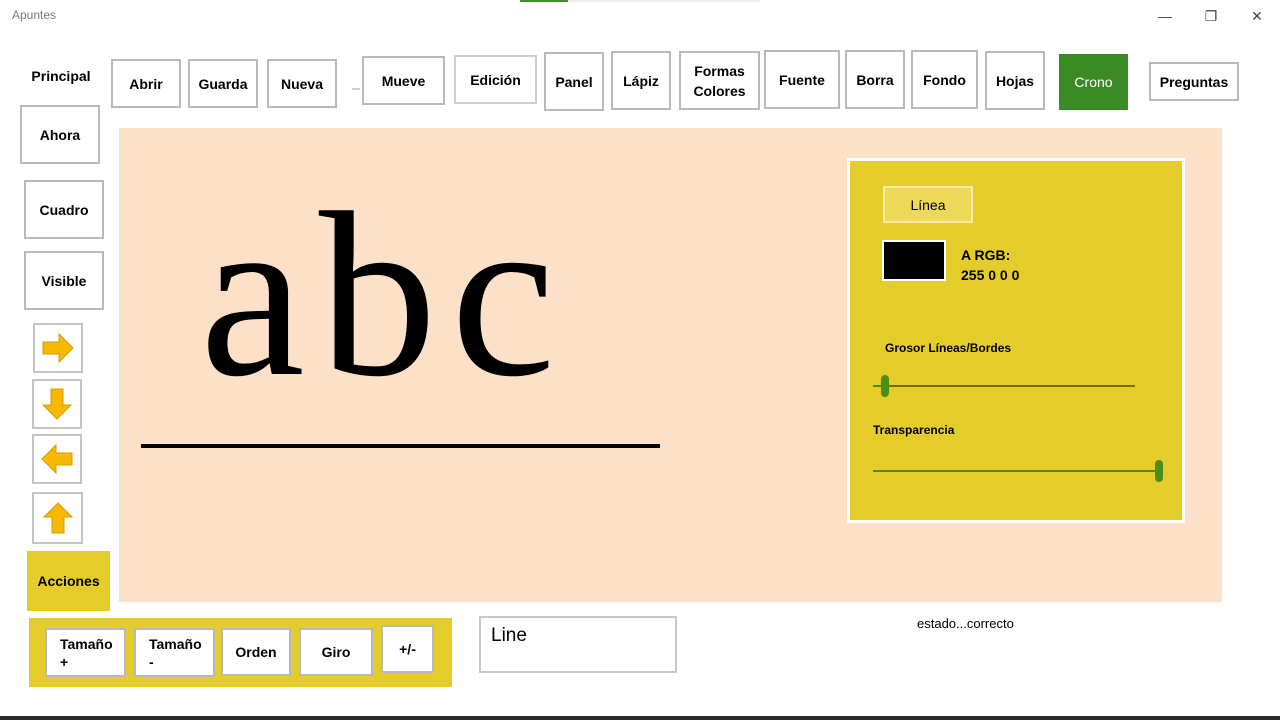  I want to click on minimize-icon: —, so click(1165, 16).